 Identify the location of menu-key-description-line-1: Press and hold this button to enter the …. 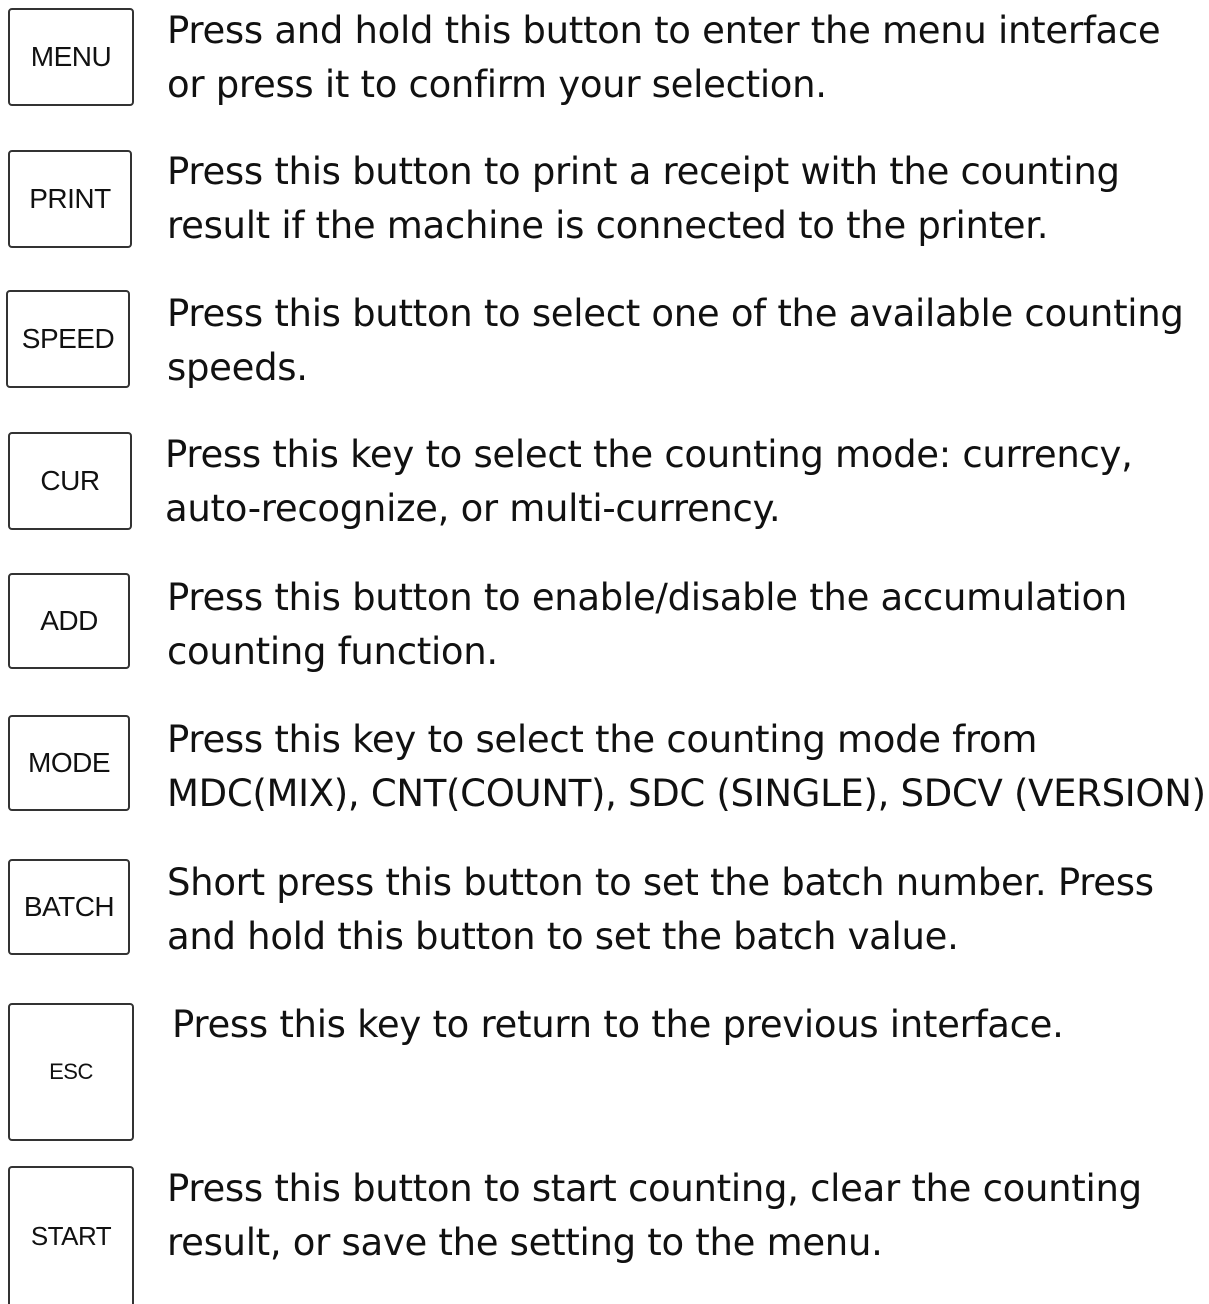
(664, 30).